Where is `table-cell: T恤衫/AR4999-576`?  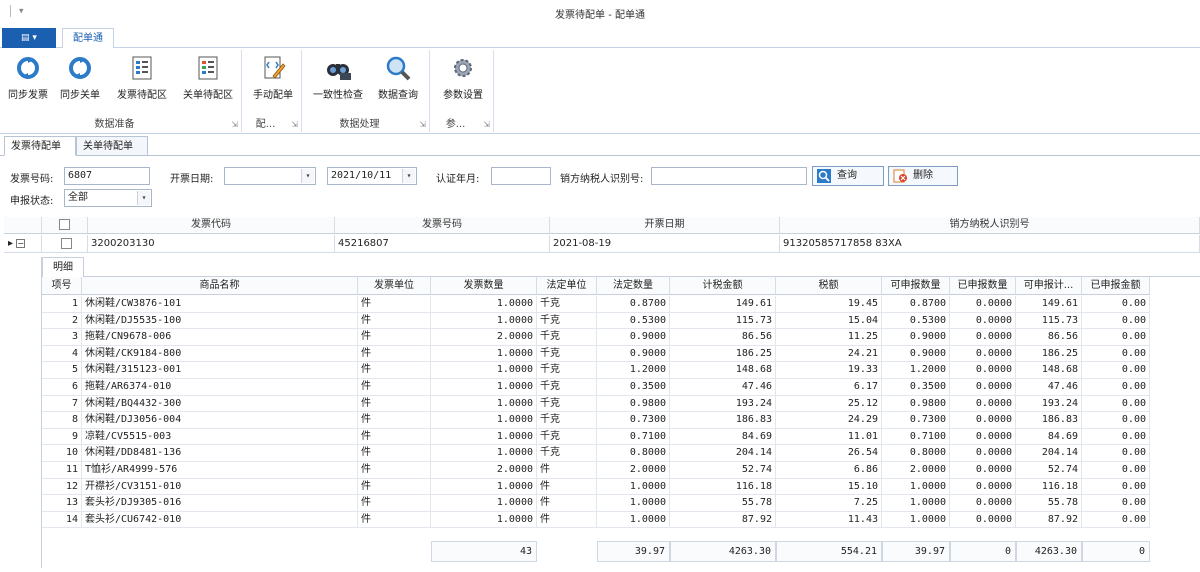
table-cell: T恤衫/AR4999-576 is located at coordinates (220, 470).